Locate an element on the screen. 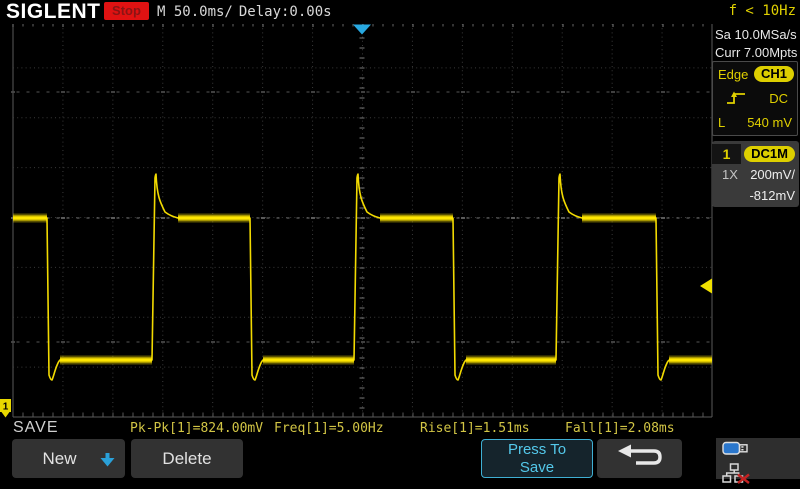 This screenshot has width=800, height=489. new-button: New is located at coordinates (68, 458).